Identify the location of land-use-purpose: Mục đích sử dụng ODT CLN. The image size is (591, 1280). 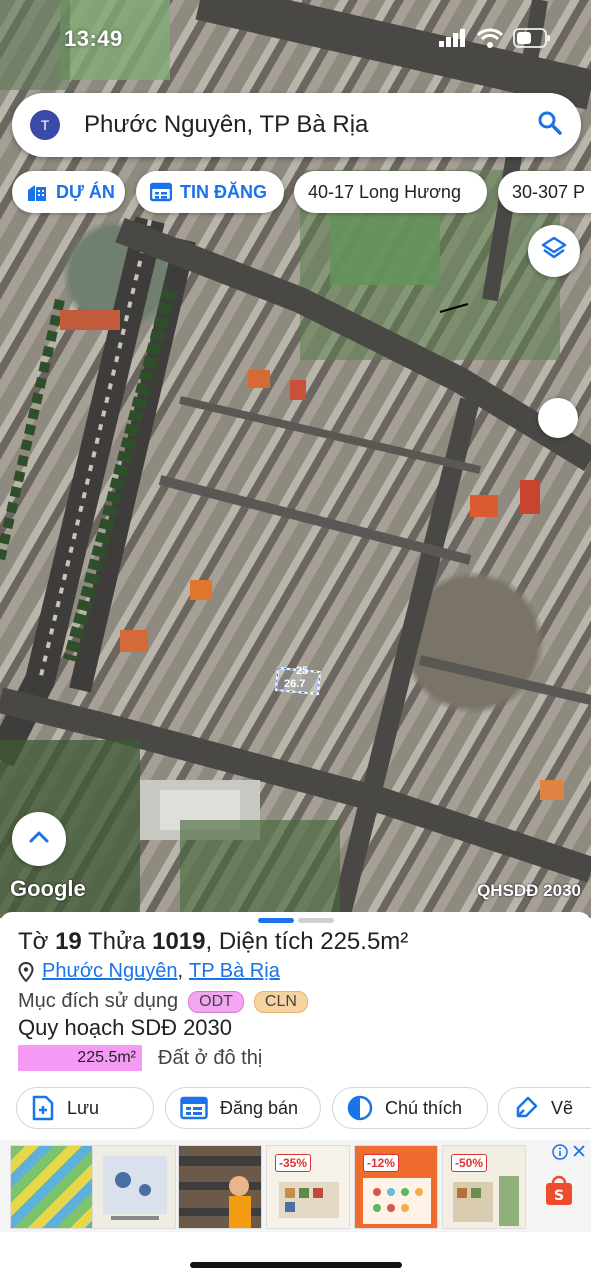
(163, 1001).